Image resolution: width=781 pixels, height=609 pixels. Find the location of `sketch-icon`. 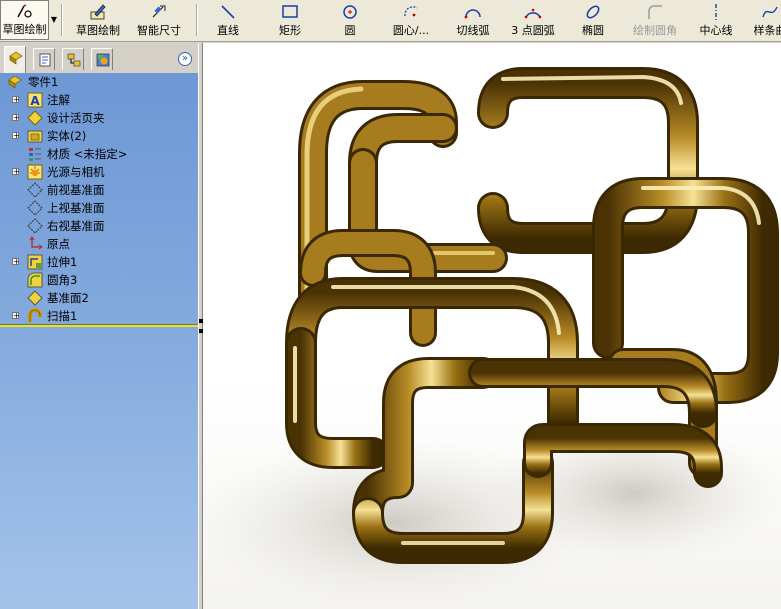

sketch-icon is located at coordinates (24, 11).